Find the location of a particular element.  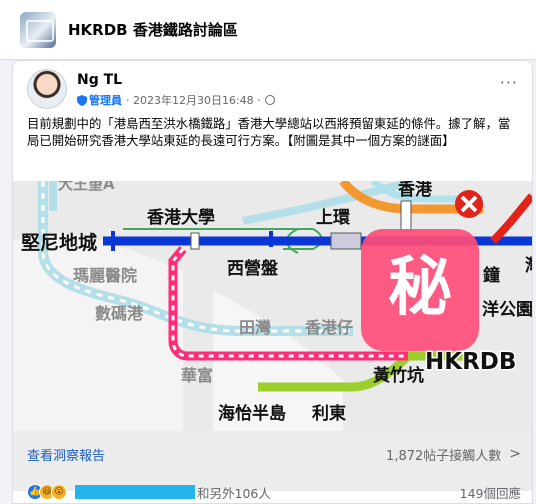

secret-badge-text: 秘 is located at coordinates (420, 288).